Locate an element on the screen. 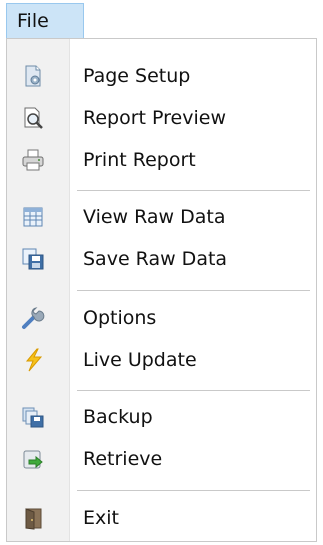 Image resolution: width=323 pixels, height=545 pixels. menu-item-label: Report Preview is located at coordinates (154, 118).